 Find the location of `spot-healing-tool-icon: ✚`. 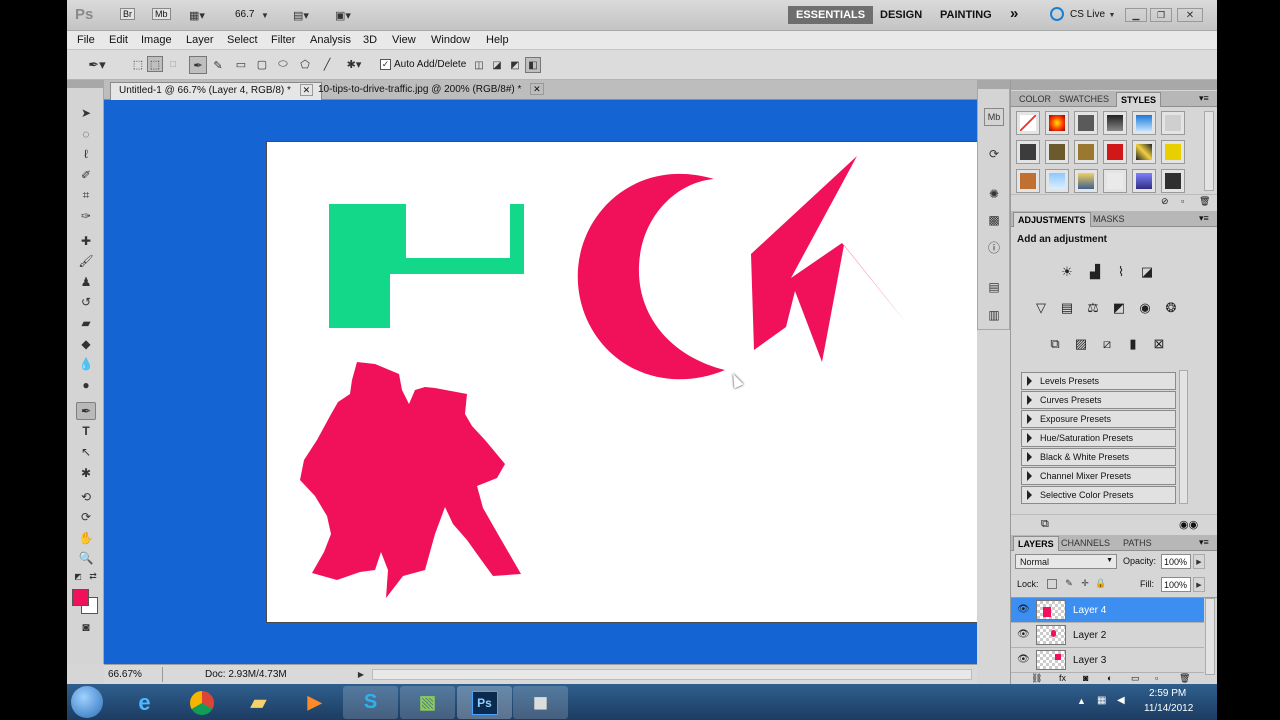

spot-healing-tool-icon: ✚ is located at coordinates (86, 241).